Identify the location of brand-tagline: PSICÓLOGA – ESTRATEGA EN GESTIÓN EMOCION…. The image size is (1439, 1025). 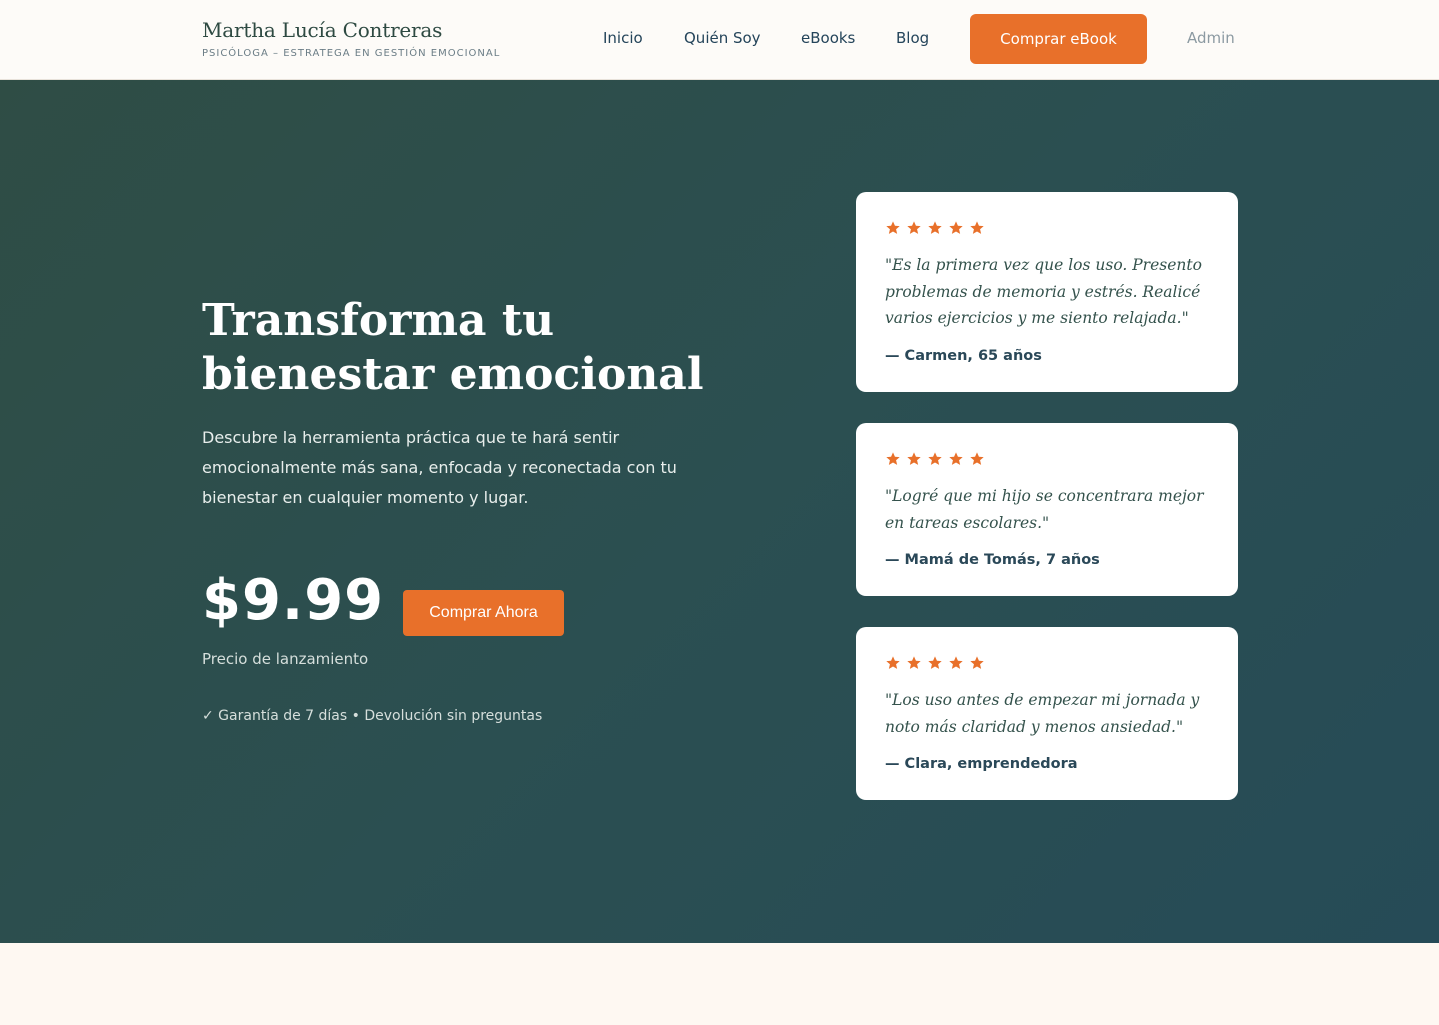
(351, 53).